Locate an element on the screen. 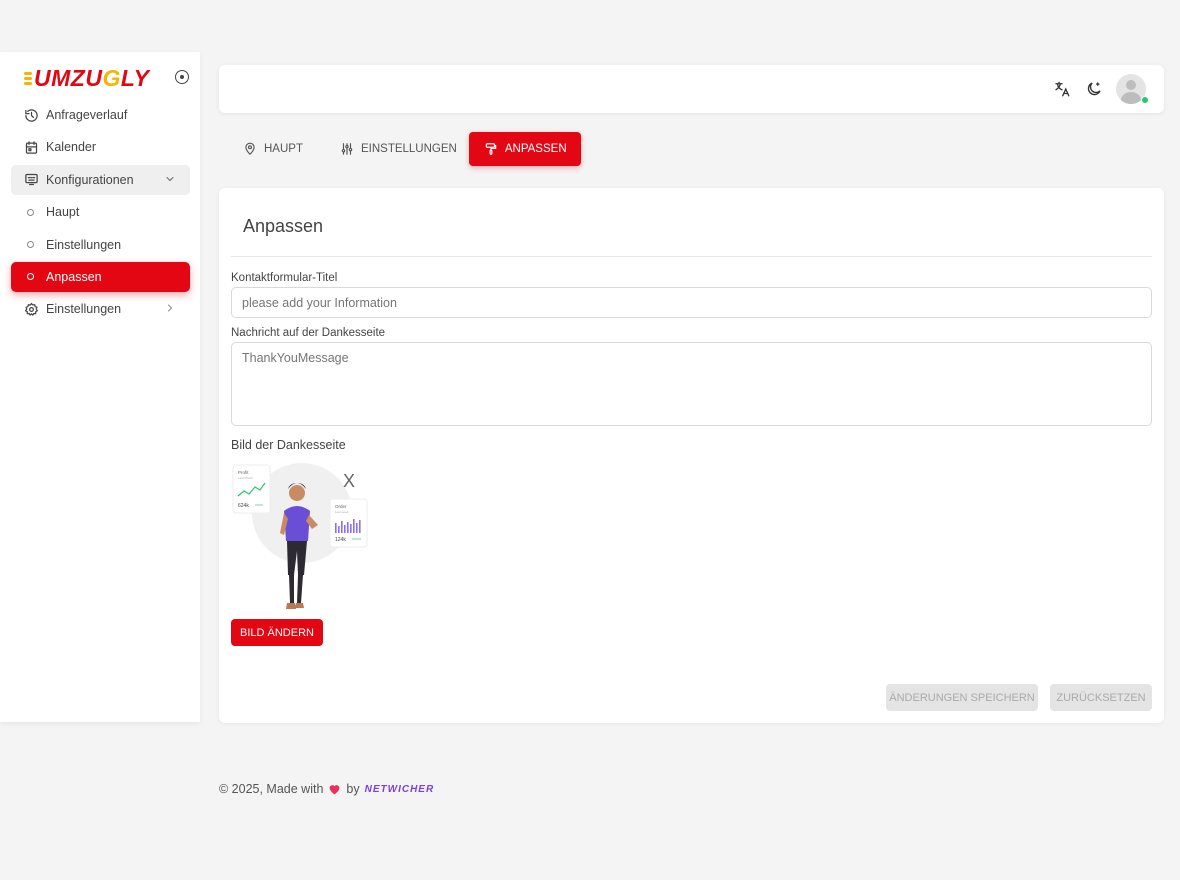 The image size is (1180, 880). sidebar-item-kalender: Kalender is located at coordinates (100, 147).